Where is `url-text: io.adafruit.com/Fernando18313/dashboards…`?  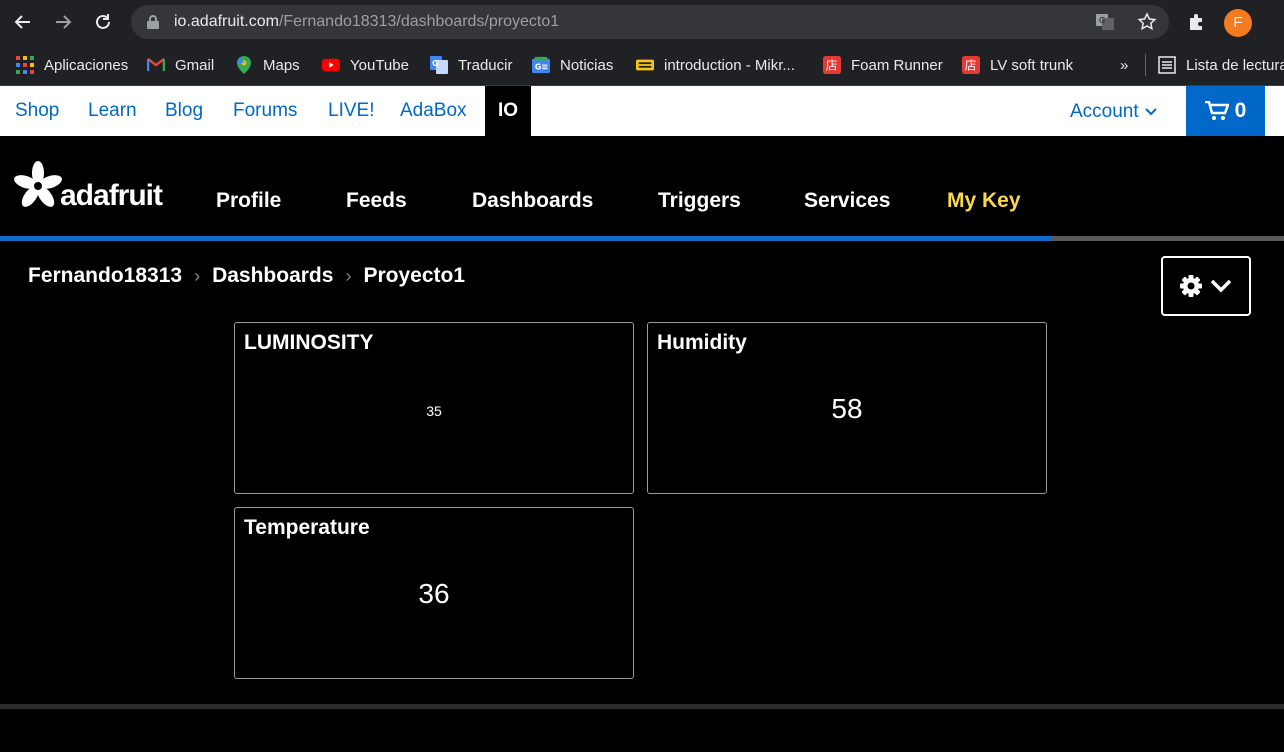
url-text: io.adafruit.com/Fernando18313/dashboards… is located at coordinates (366, 22).